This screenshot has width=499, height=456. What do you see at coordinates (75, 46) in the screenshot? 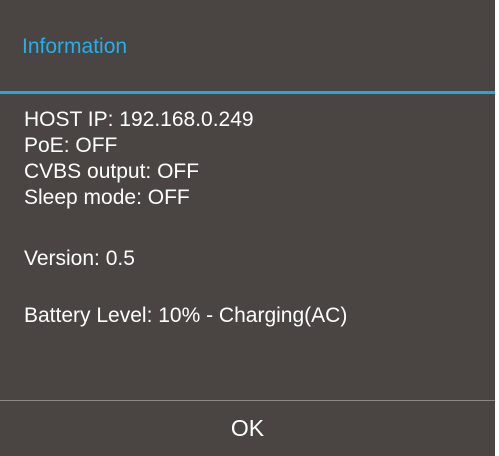
I see `dialog-title: Information` at bounding box center [75, 46].